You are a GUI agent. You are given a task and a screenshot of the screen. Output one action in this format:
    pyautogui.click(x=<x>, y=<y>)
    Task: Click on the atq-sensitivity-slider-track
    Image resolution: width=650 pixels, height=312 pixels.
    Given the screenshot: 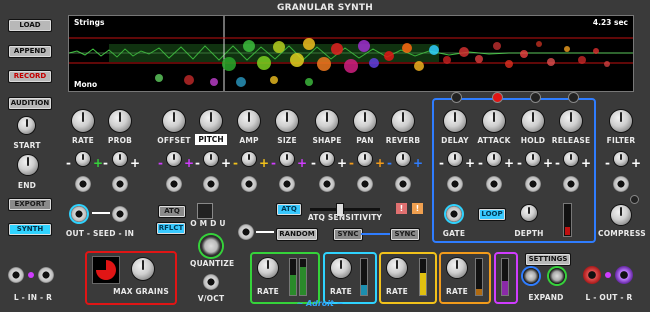 What is the action you would take?
    pyautogui.click(x=345, y=209)
    